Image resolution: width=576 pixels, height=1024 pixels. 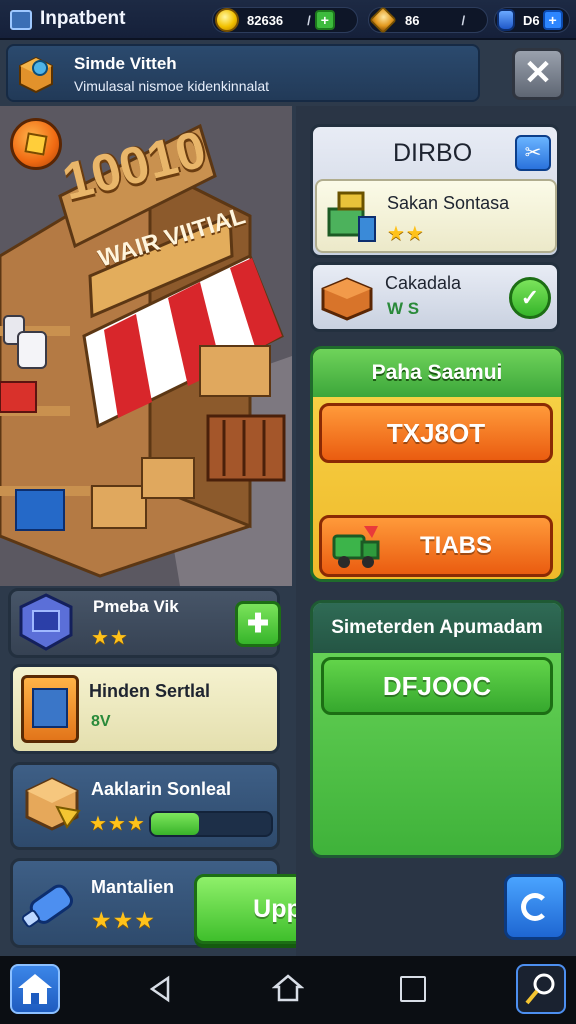 I want to click on app-title: Inpatbent, so click(x=83, y=18).